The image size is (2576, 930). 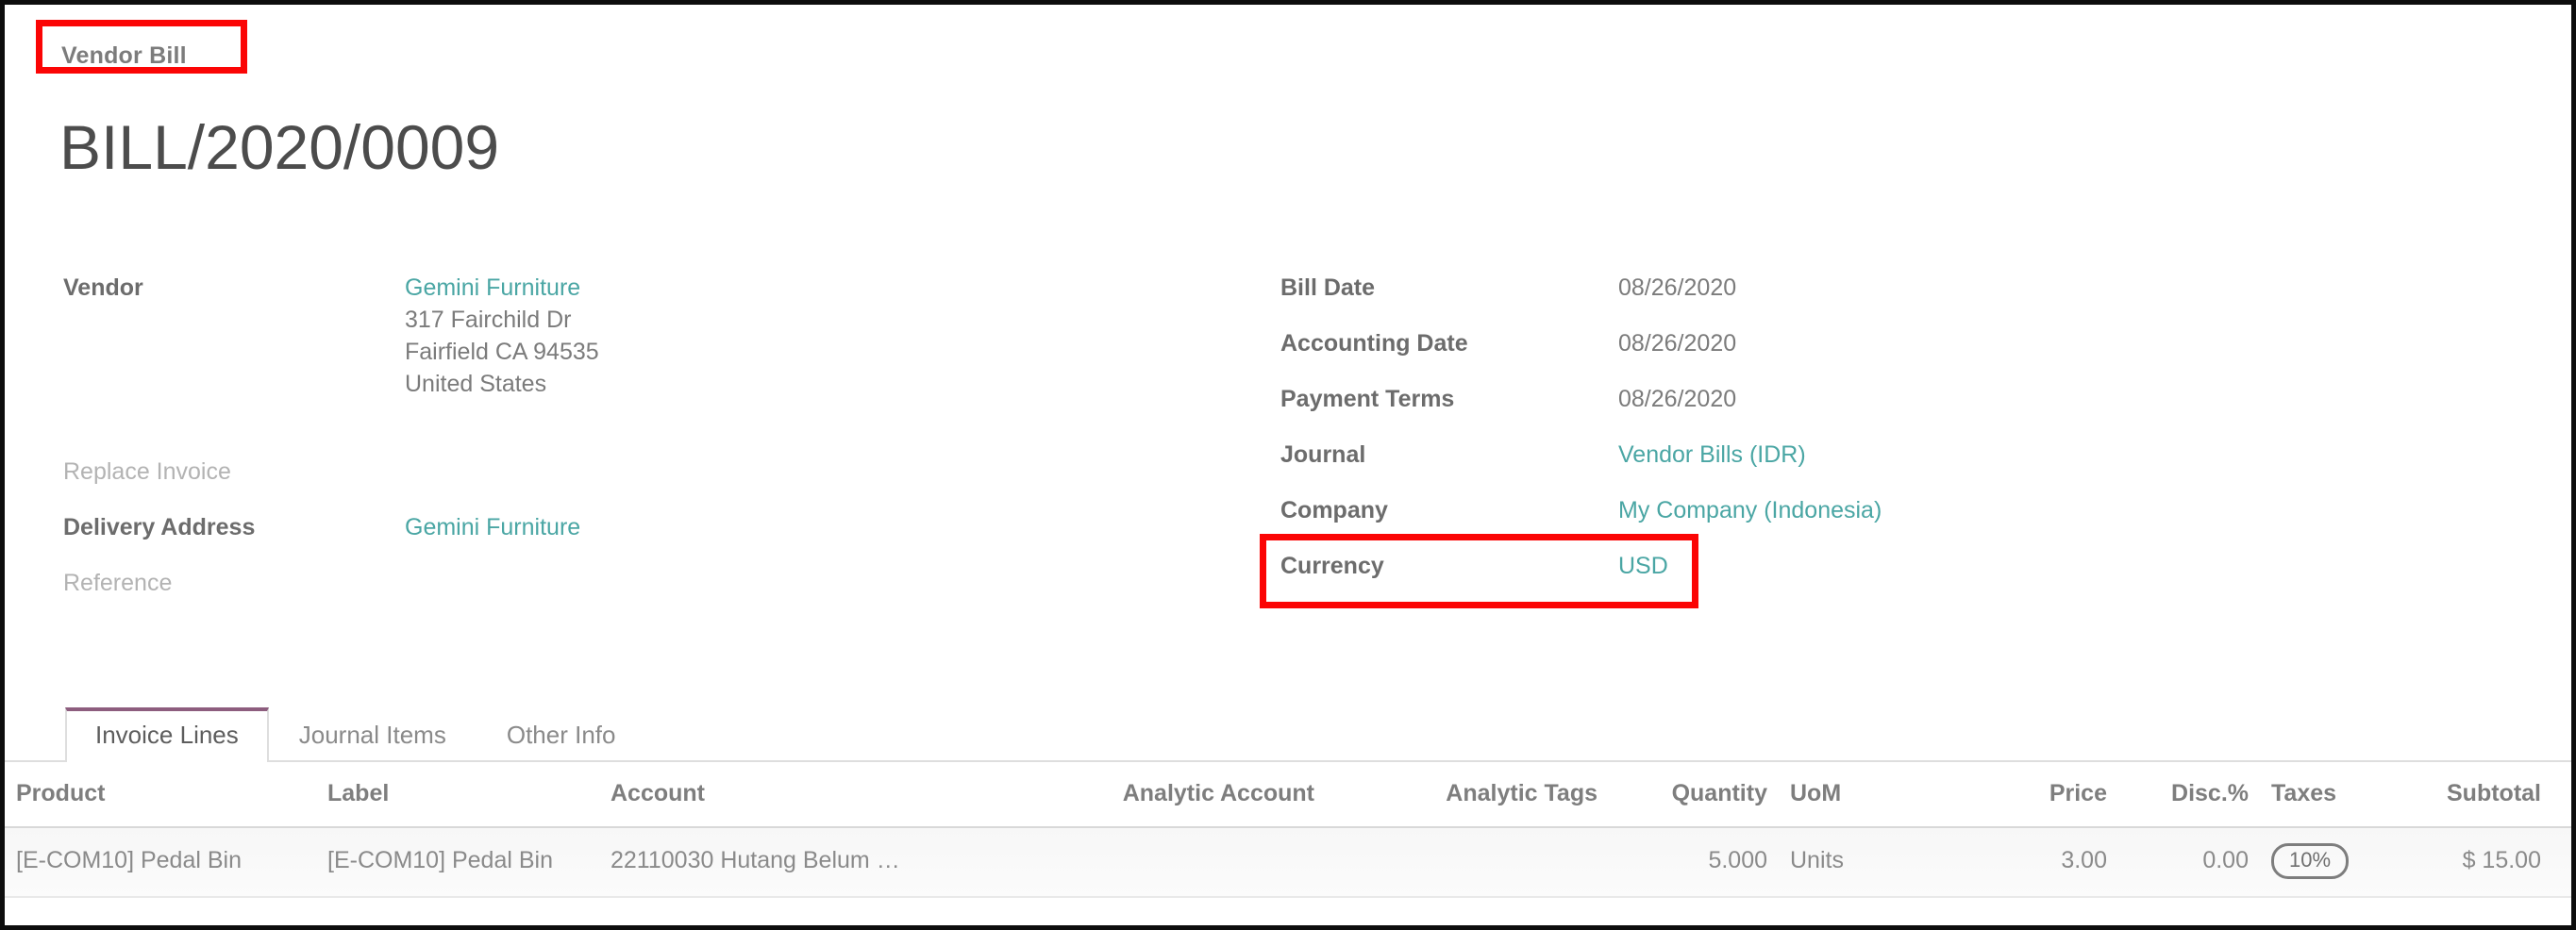 I want to click on field-payment-terms: Payment Terms 08/26/2020, so click(x=1799, y=411).